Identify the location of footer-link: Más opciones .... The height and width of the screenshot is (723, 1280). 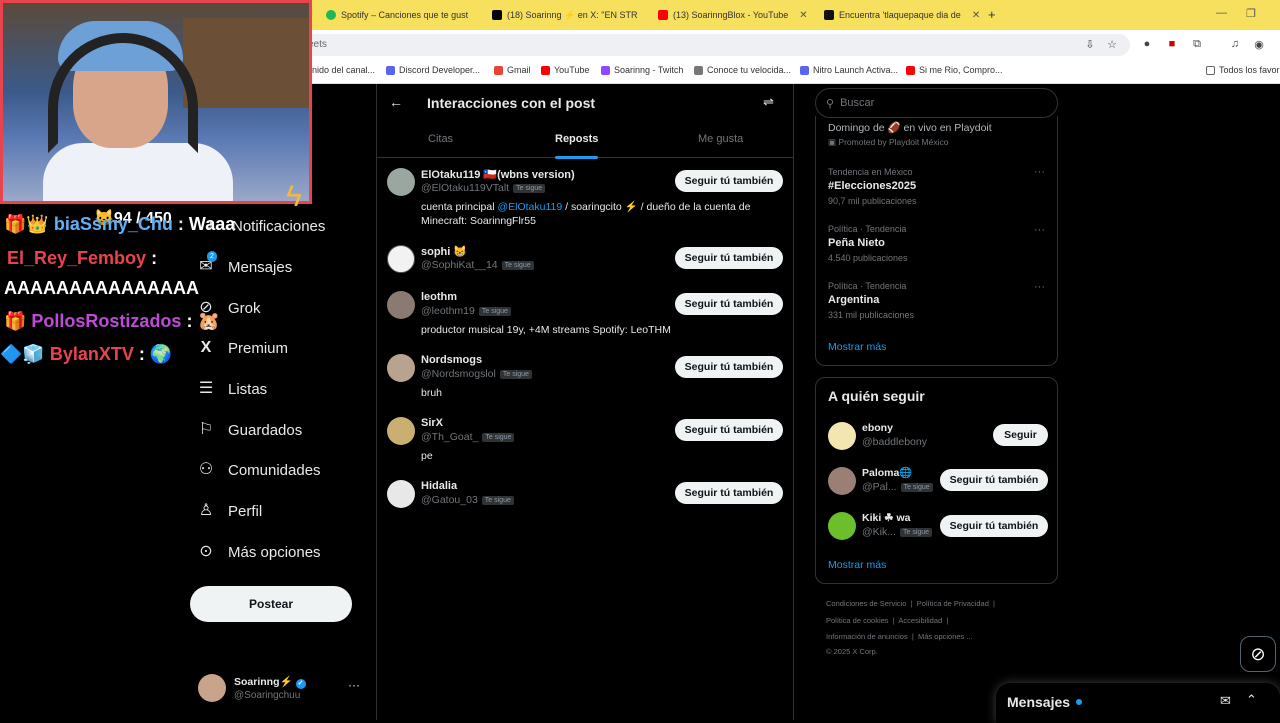
(945, 636).